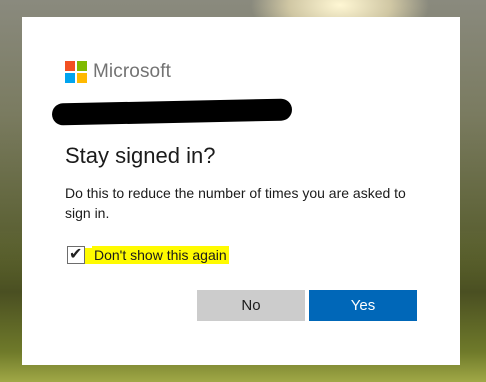 The width and height of the screenshot is (486, 382). I want to click on checkmark-icon: ✔, so click(76, 254).